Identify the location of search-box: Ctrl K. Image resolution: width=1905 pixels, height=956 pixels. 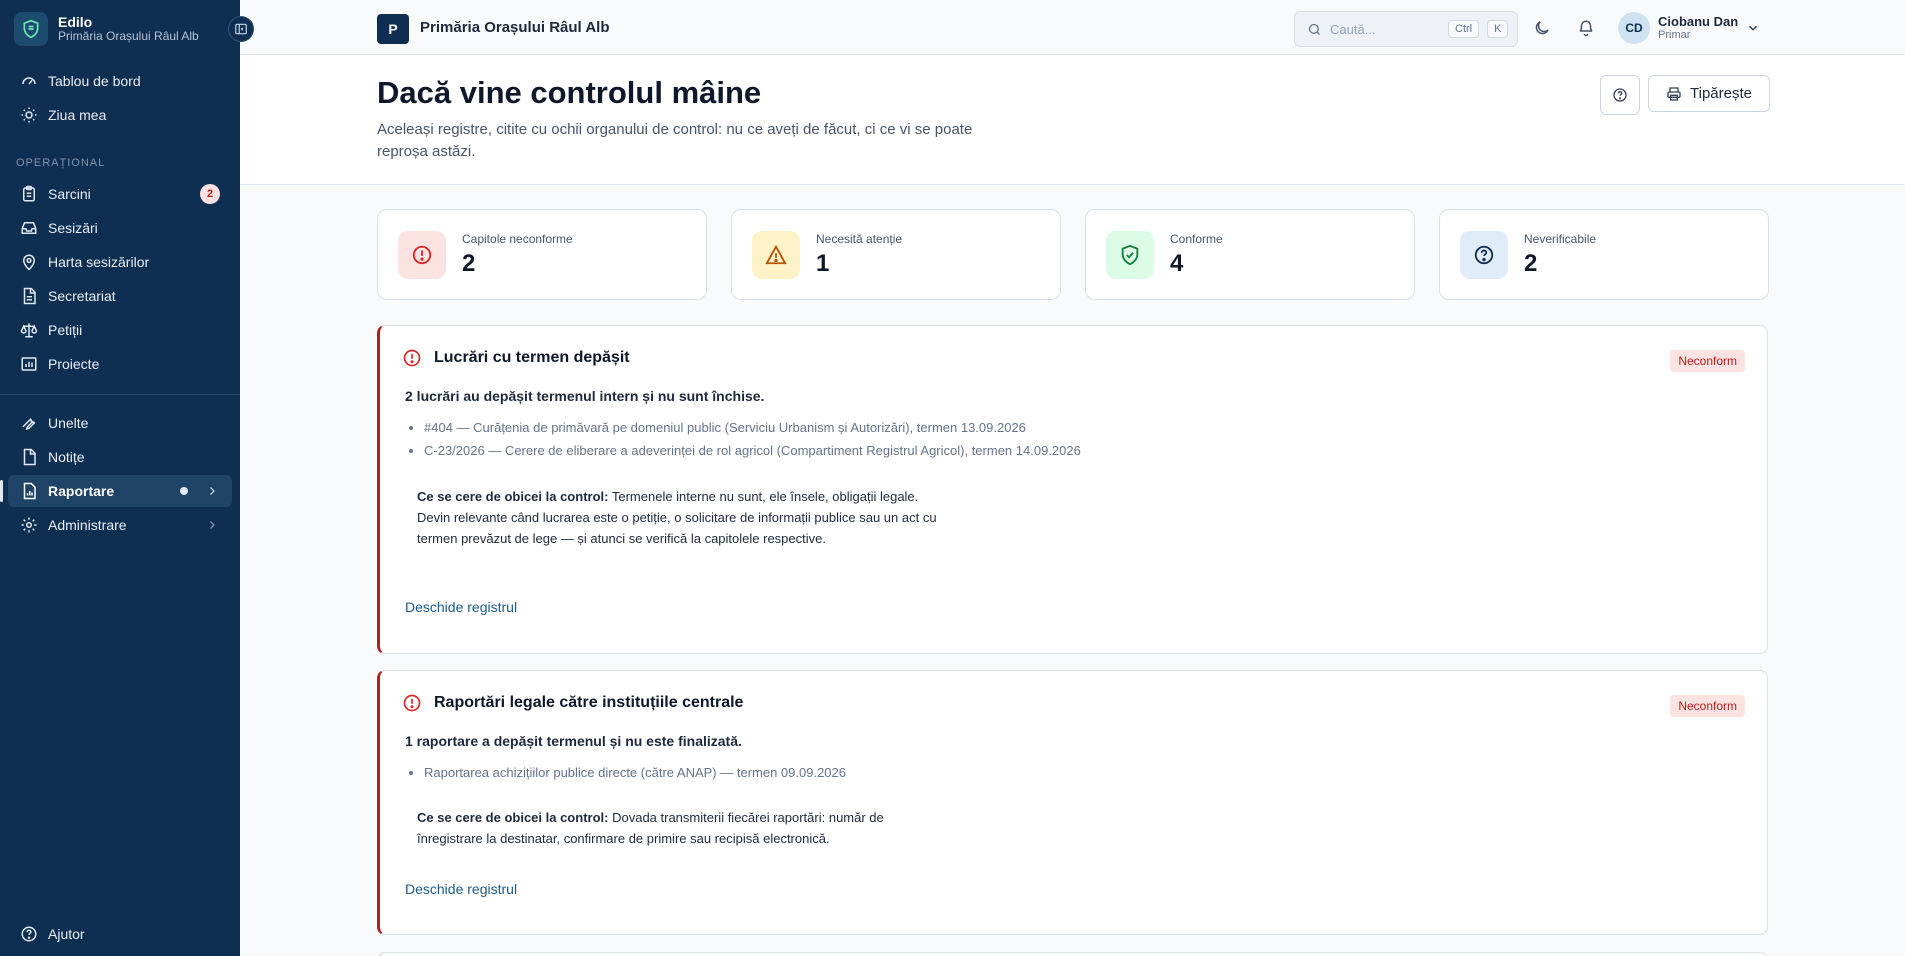
(1406, 29).